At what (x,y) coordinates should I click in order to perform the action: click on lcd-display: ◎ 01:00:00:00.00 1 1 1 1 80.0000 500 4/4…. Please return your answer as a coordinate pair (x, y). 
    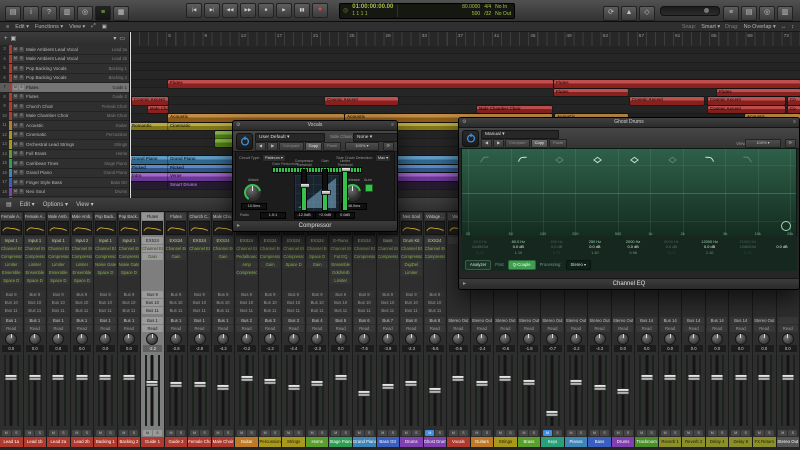
    Looking at the image, I should click on (427, 10).